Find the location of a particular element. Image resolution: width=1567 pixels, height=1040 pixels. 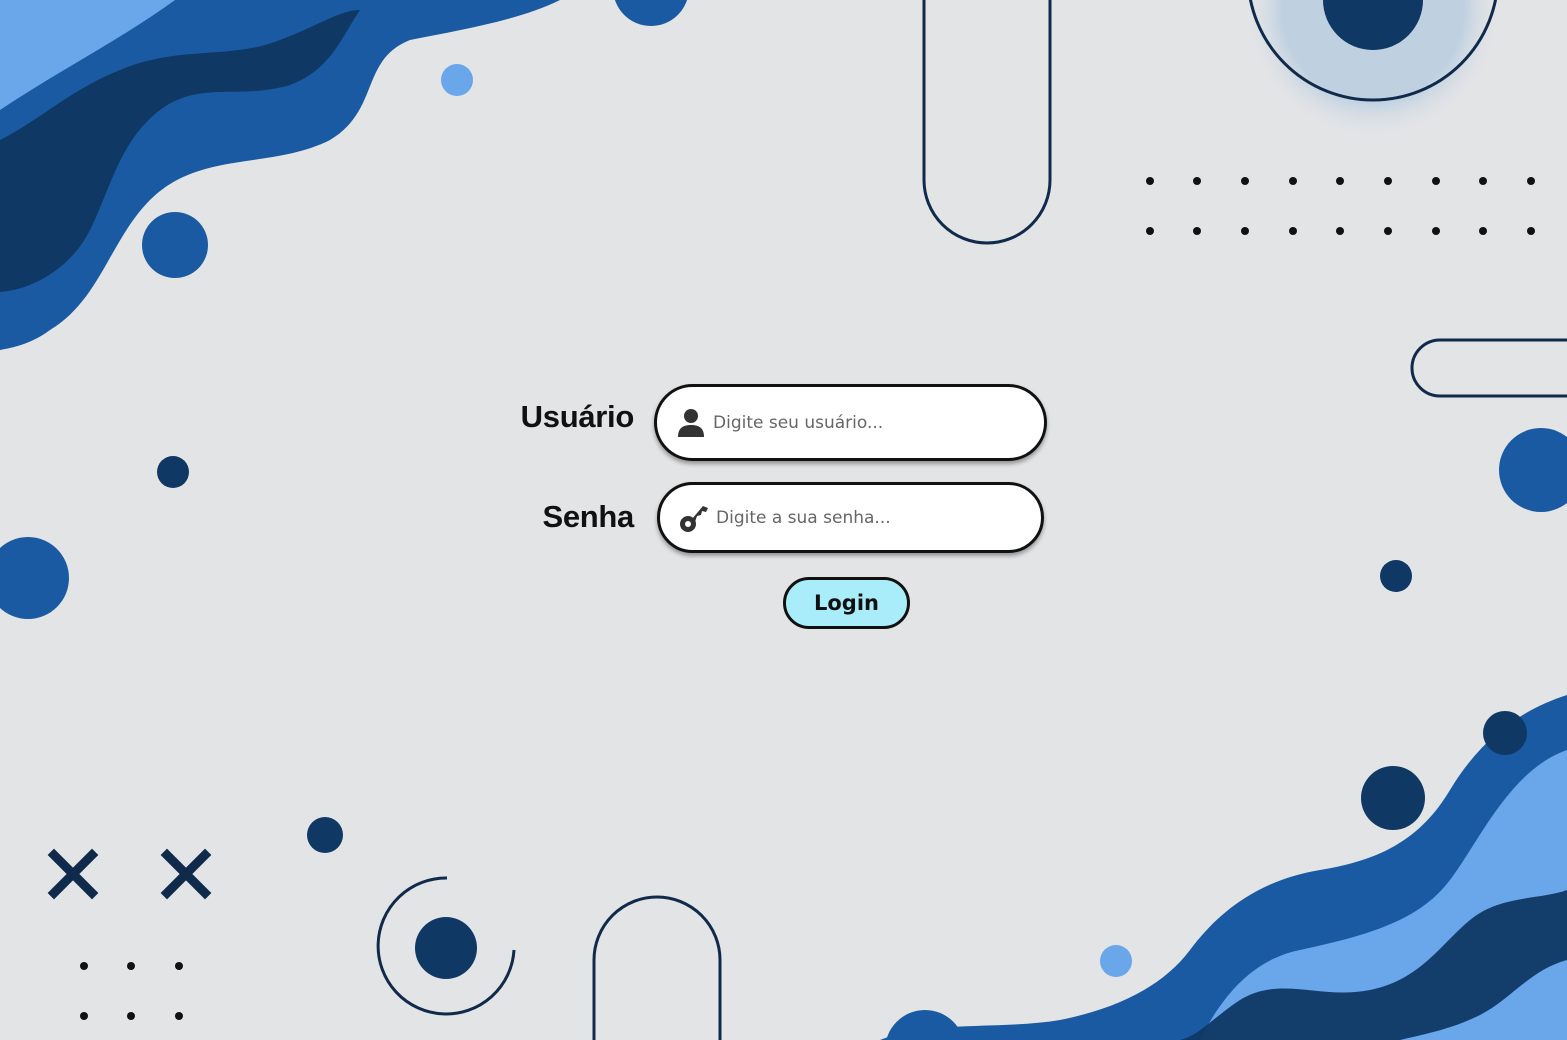

x-marks is located at coordinates (129, 874).